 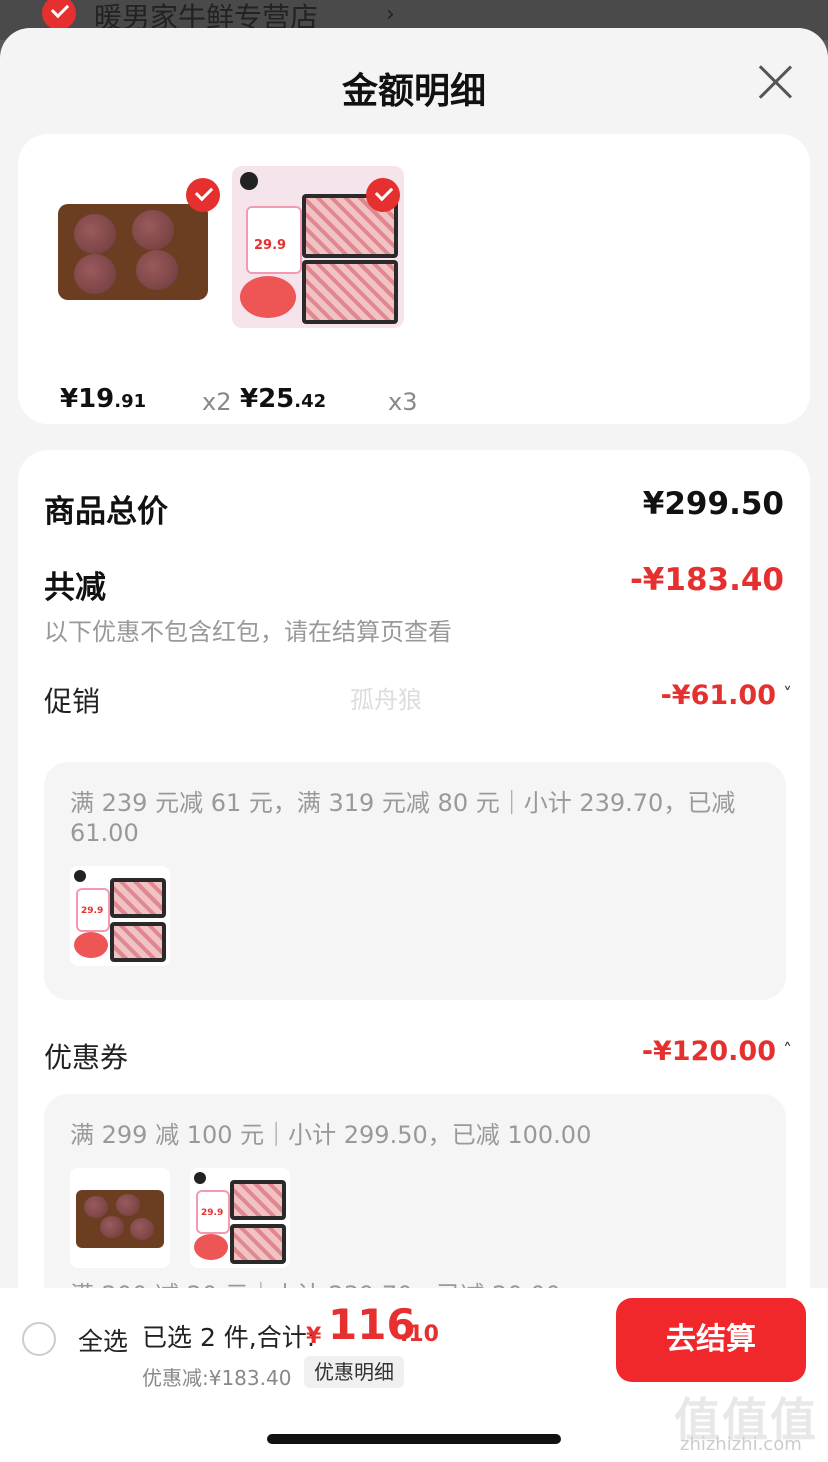 I want to click on product-image-lamb-roll: 29.9, so click(x=318, y=247).